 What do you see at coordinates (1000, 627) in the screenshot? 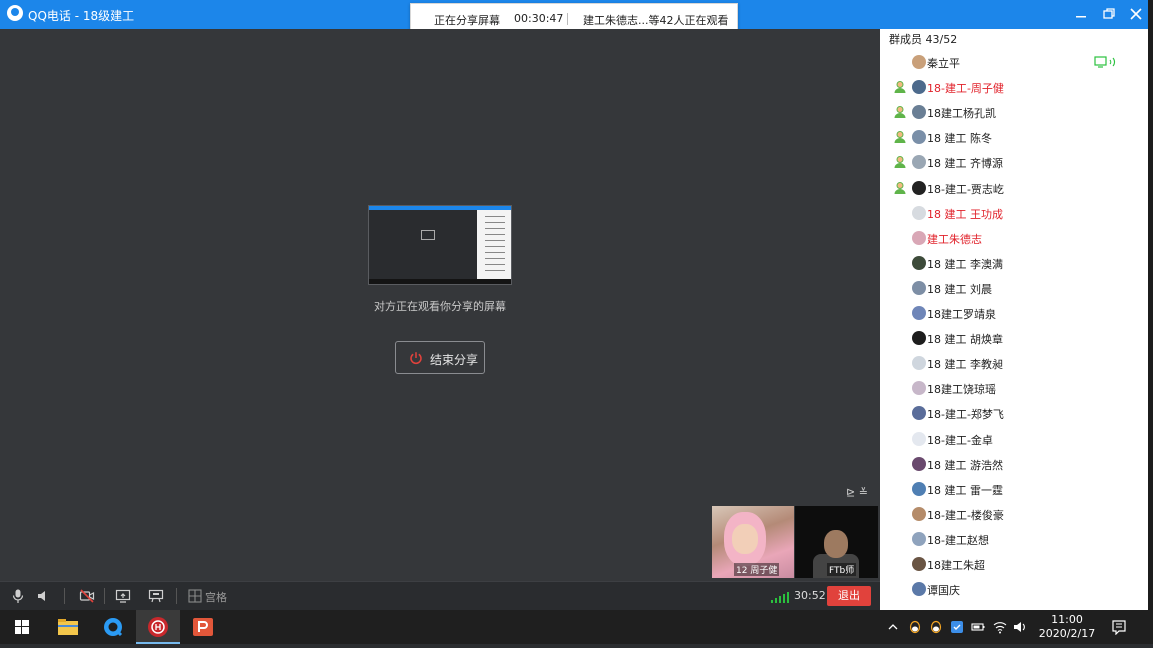
I see `wifi-icon` at bounding box center [1000, 627].